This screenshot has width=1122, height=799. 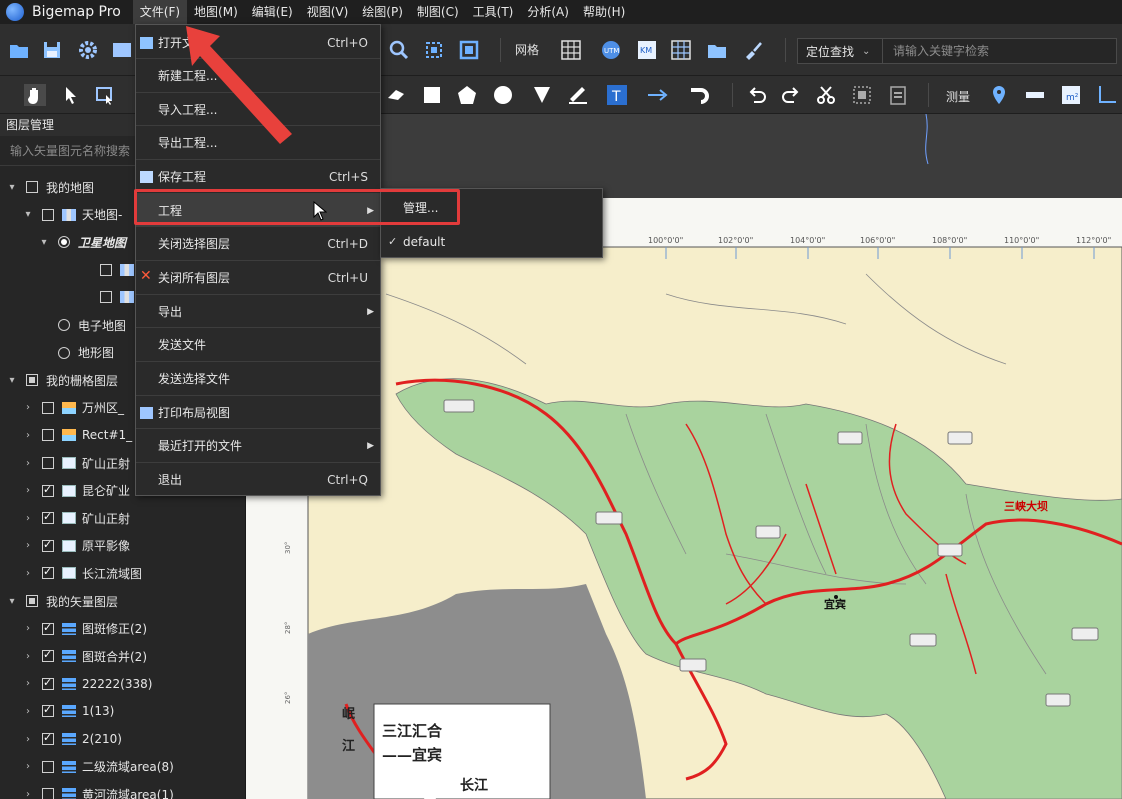 What do you see at coordinates (258, 445) in the screenshot?
I see `menu-recent-files: 最近打开的文件 ▶` at bounding box center [258, 445].